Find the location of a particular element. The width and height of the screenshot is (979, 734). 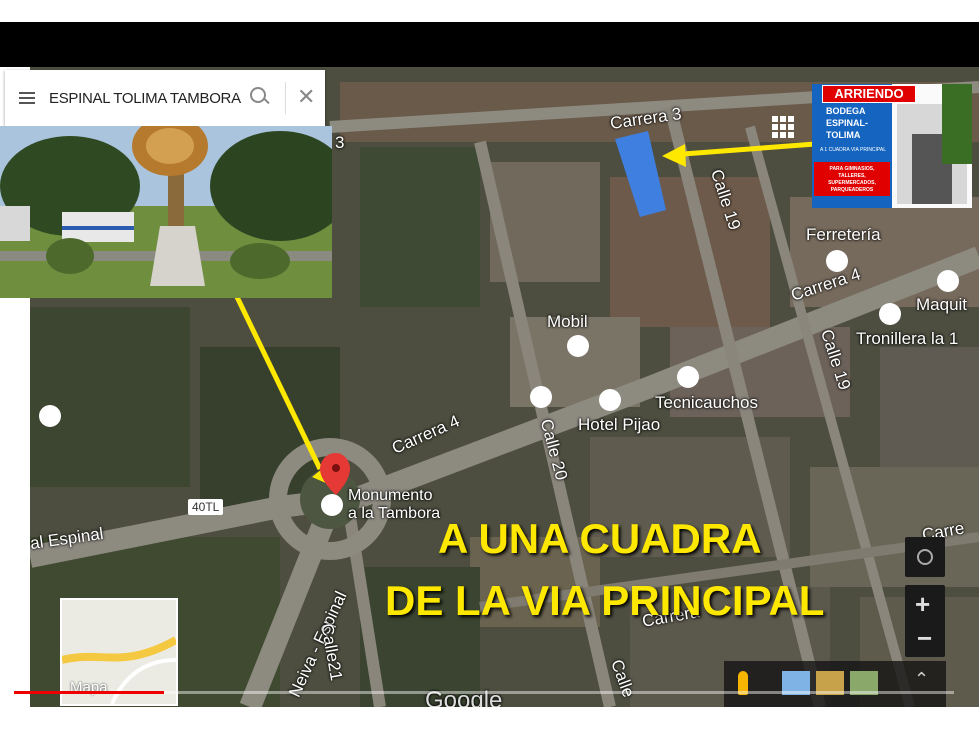

place-monumento-line2: a la Tambora is located at coordinates (394, 514).